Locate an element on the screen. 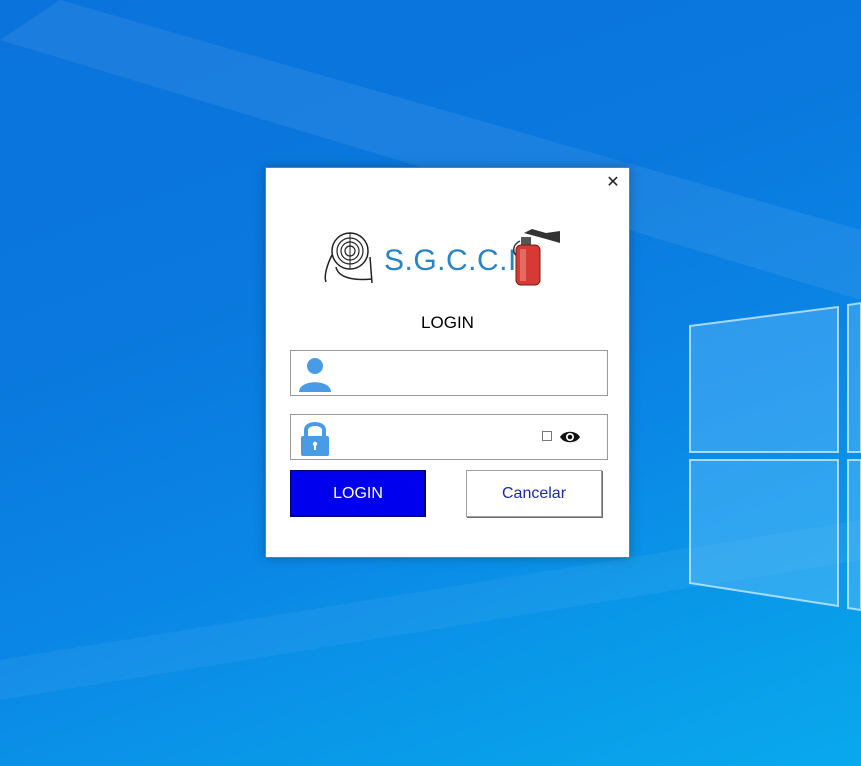 The width and height of the screenshot is (861, 766). close-icon: ✕ is located at coordinates (613, 181).